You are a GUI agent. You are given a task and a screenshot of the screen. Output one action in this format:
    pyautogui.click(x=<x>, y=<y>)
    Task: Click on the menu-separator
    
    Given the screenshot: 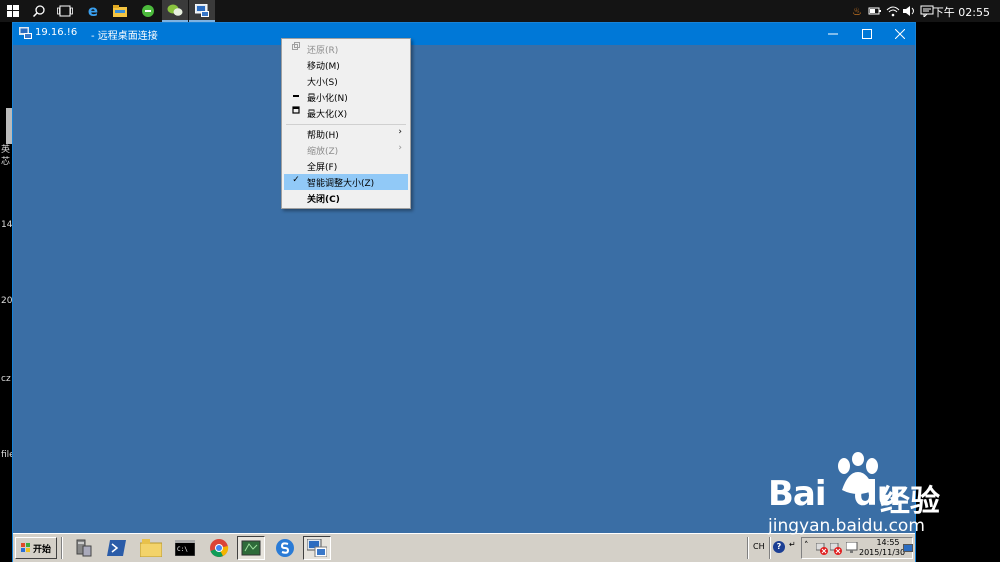 What is the action you would take?
    pyautogui.click(x=346, y=124)
    